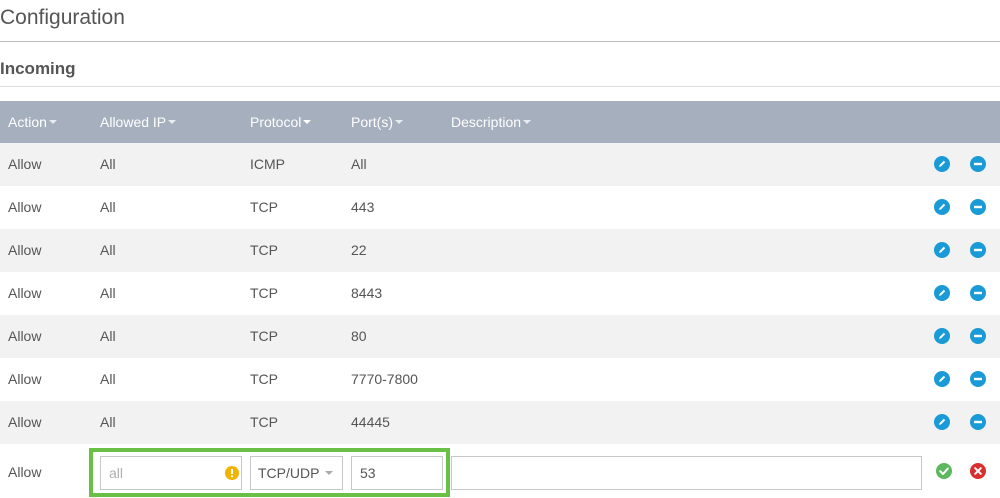 The height and width of the screenshot is (498, 1000). I want to click on column-header-allowed-ip: Allowed IP, so click(138, 122).